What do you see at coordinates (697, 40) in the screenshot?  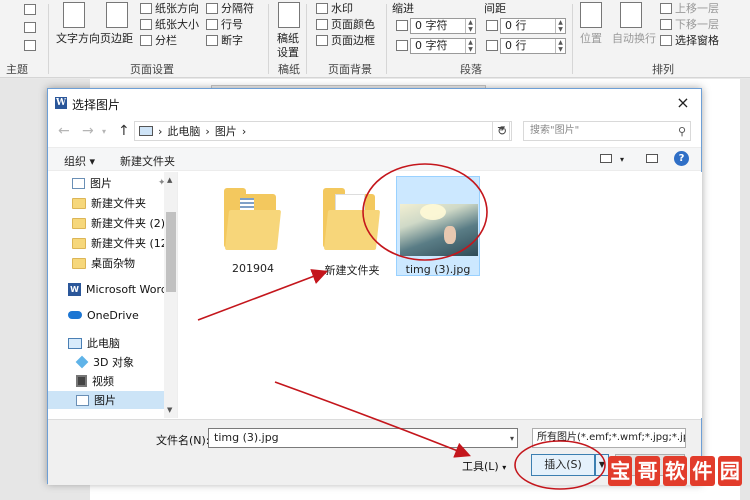 I see `selection-pane-label: 选择窗格` at bounding box center [697, 40].